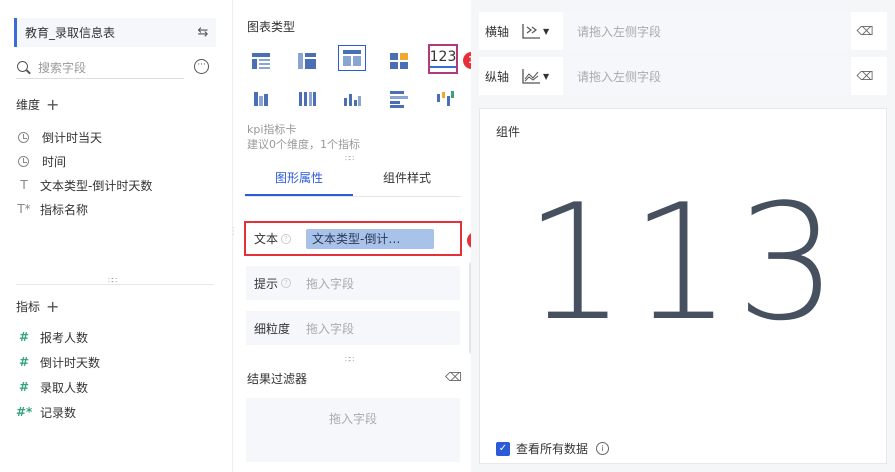 This screenshot has height=472, width=895. What do you see at coordinates (353, 430) in the screenshot?
I see `result-filter-drop-zone: 拖入字段` at bounding box center [353, 430].